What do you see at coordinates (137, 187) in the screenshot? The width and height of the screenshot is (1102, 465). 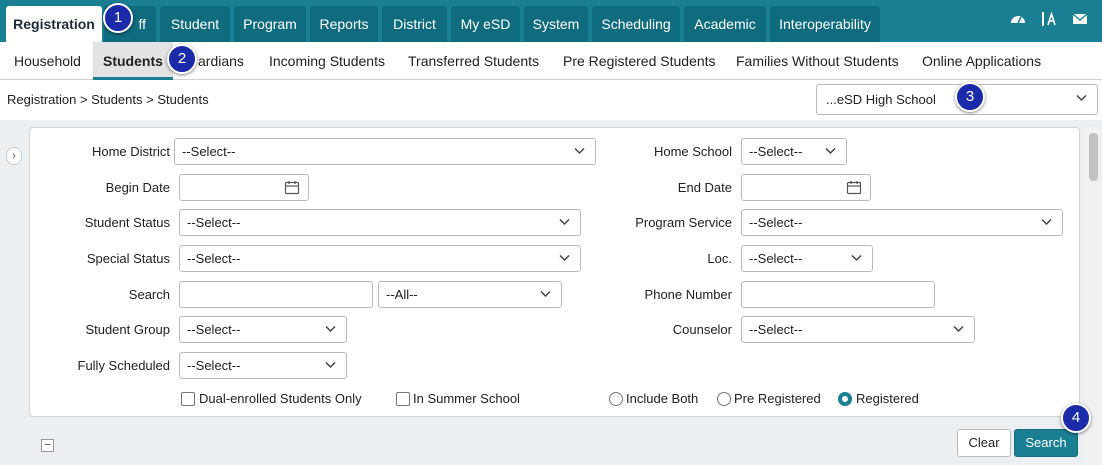 I see `begin-date-label: Begin Date` at bounding box center [137, 187].